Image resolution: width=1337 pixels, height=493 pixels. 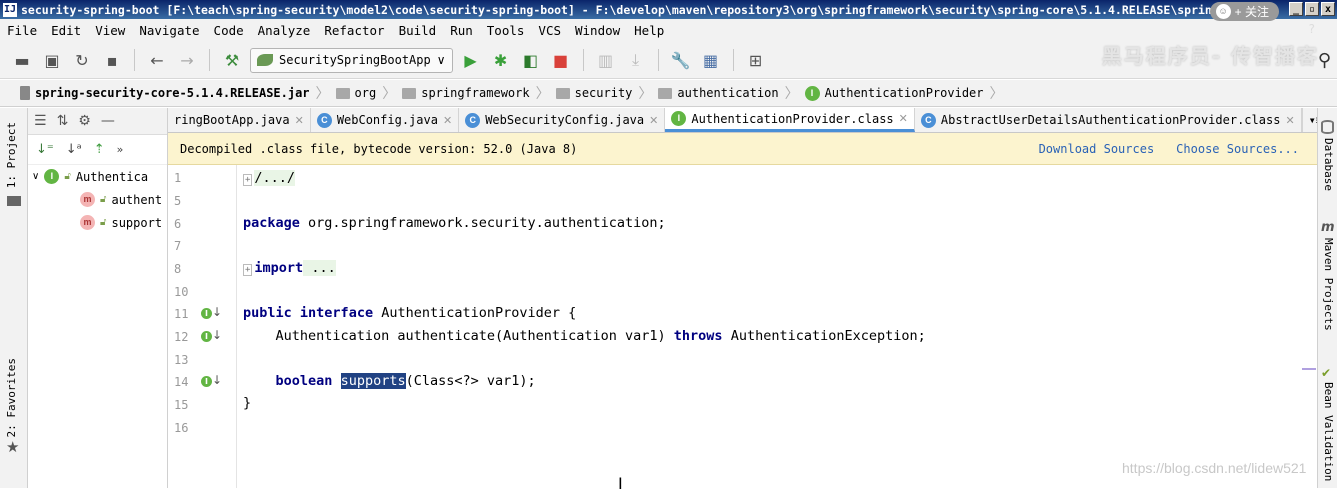 What do you see at coordinates (812, 93) in the screenshot?
I see `interface-icon: I` at bounding box center [812, 93].